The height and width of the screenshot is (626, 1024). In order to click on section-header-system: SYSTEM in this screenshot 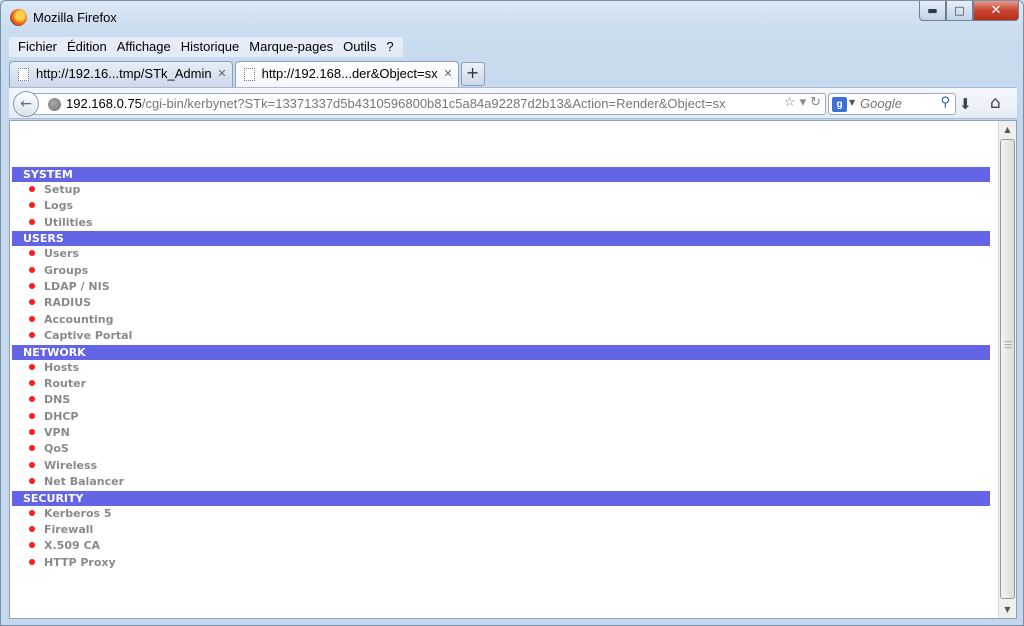, I will do `click(501, 174)`.